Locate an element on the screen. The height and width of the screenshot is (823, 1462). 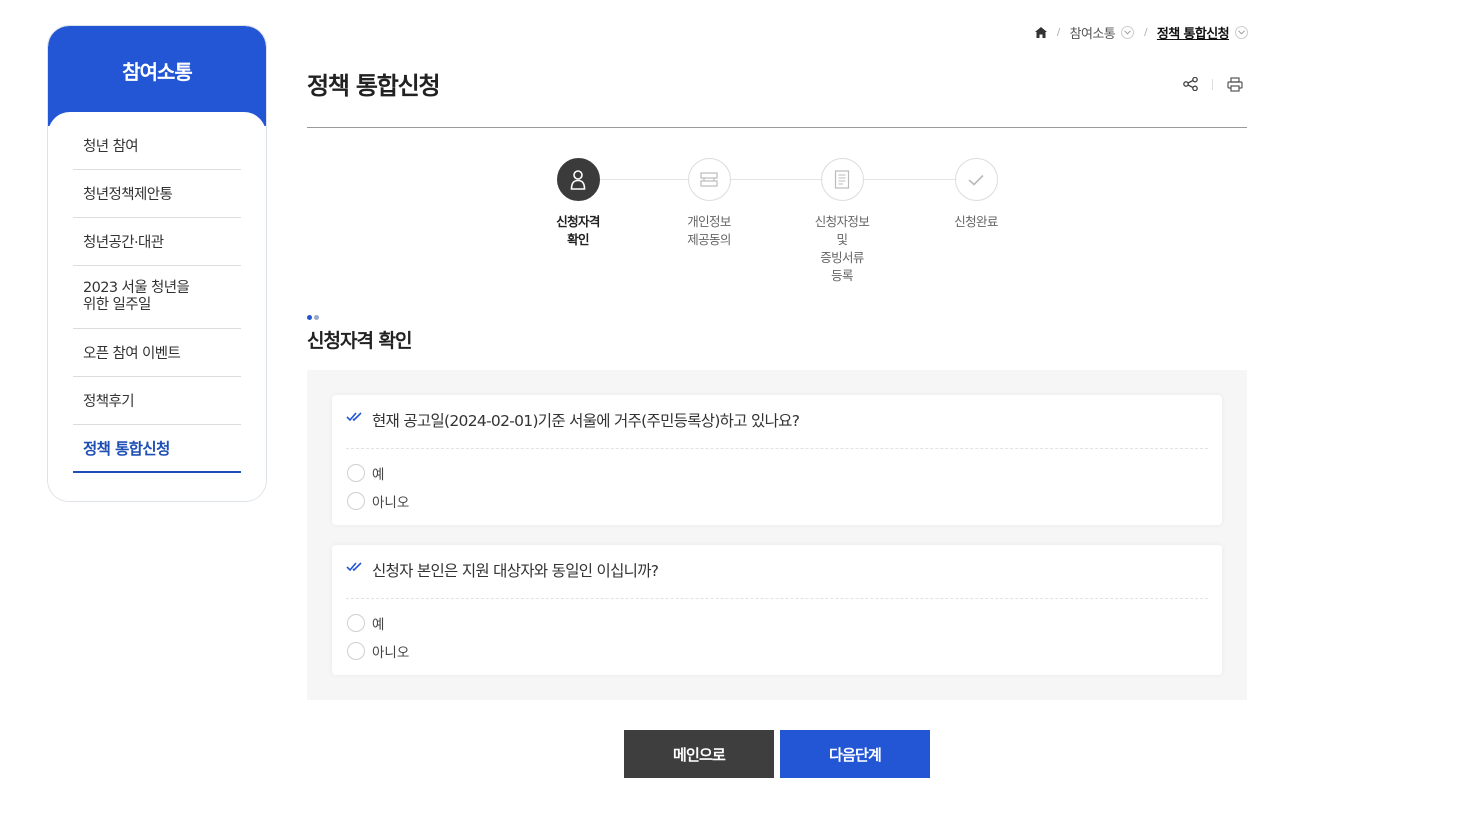
share-icon is located at coordinates (1190, 84).